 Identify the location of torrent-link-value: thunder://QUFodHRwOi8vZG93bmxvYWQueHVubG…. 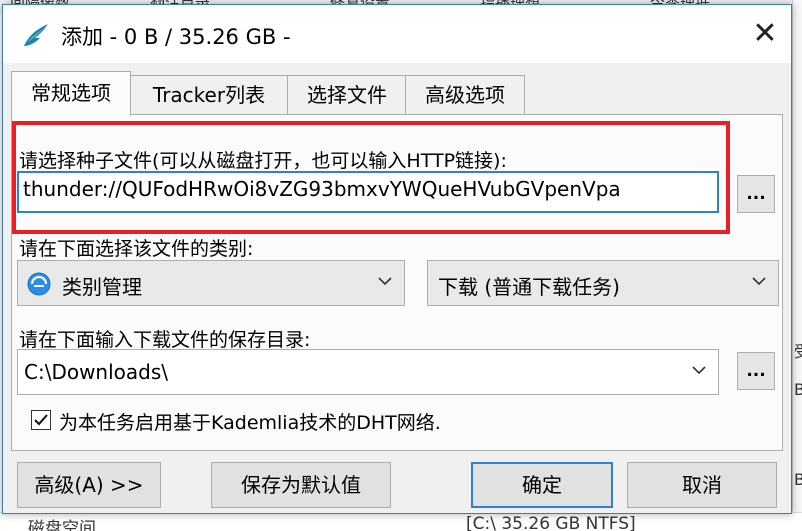
(322, 189).